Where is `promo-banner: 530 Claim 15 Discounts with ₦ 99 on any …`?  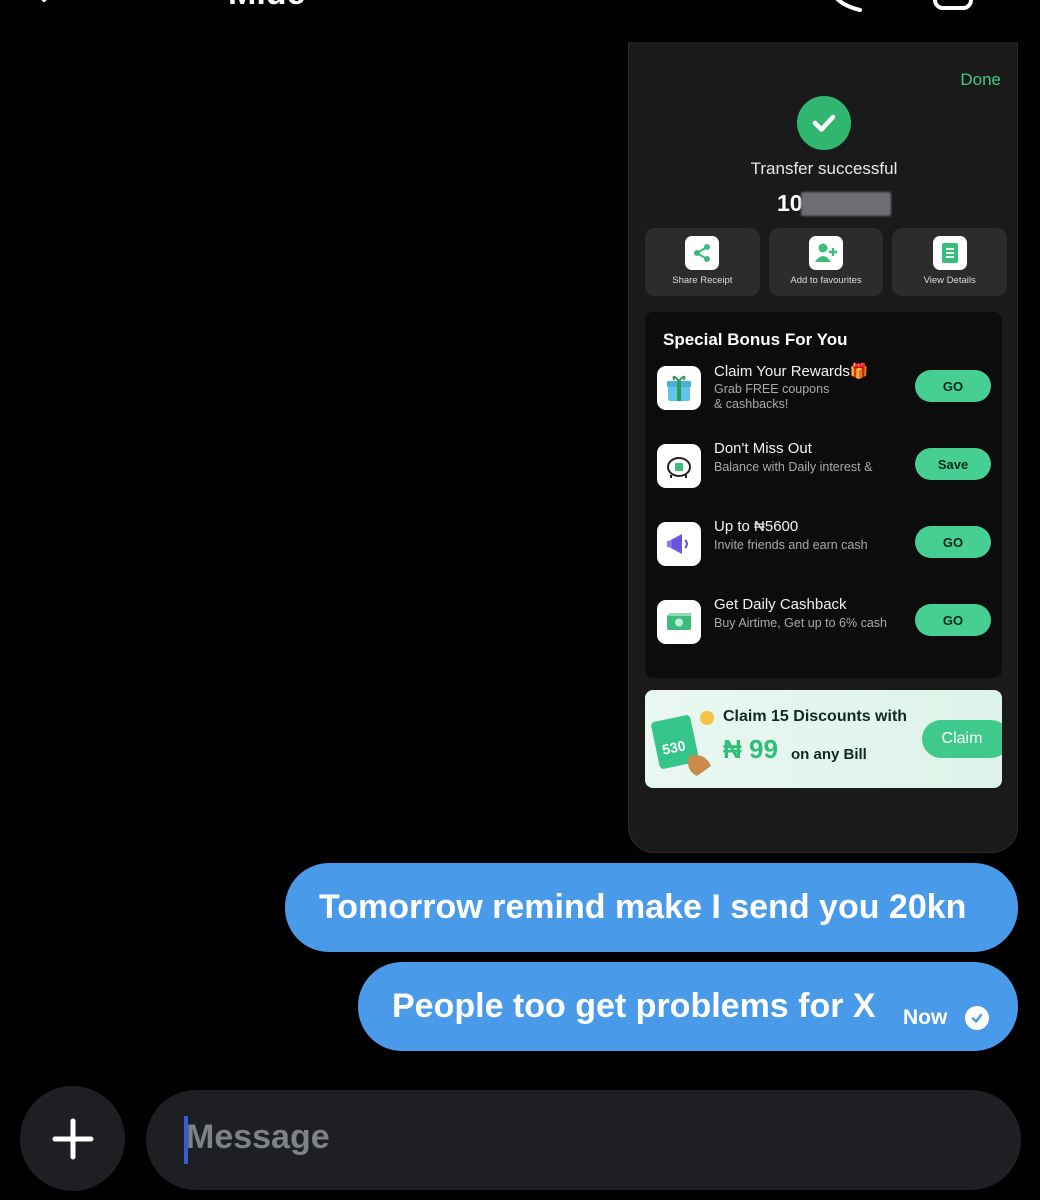 promo-banner: 530 Claim 15 Discounts with ₦ 99 on any … is located at coordinates (823, 739).